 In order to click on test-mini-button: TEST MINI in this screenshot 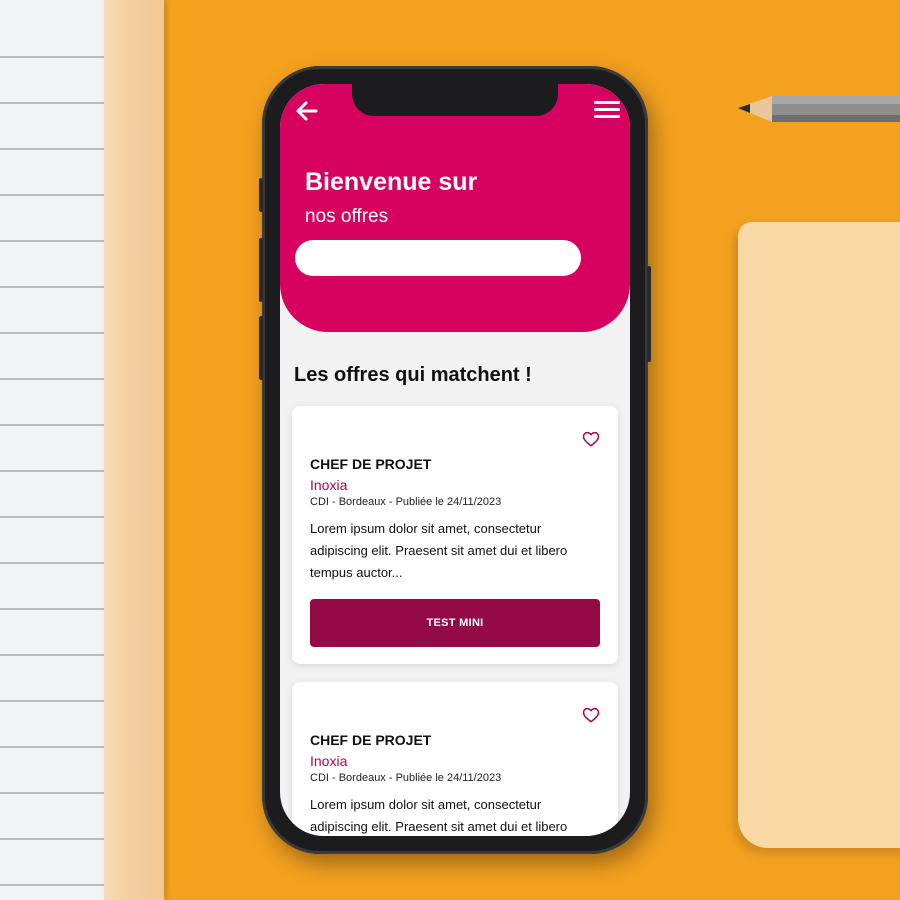, I will do `click(455, 623)`.